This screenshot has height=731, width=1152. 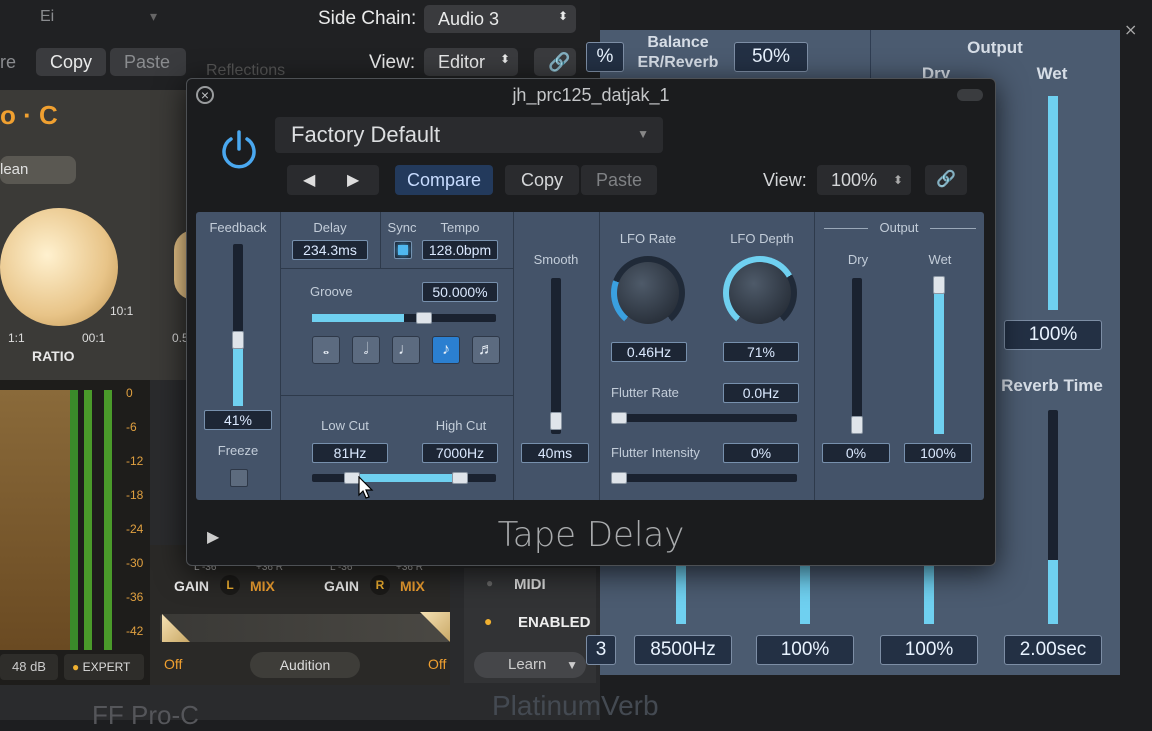 I want to click on wet-value: 100%, so click(x=938, y=453).